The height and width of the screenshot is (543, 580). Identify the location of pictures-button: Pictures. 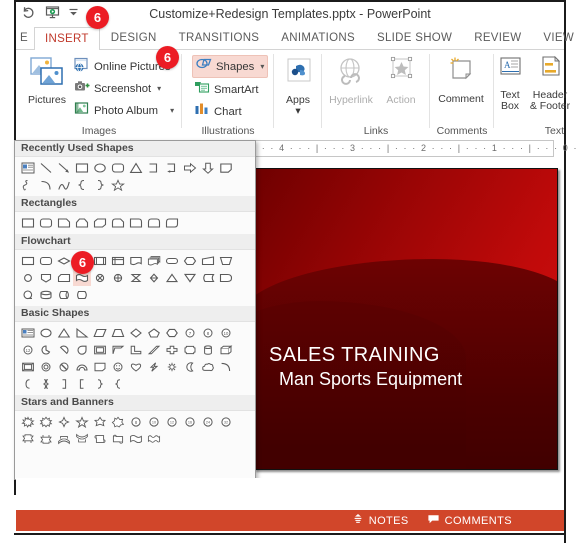
(47, 80).